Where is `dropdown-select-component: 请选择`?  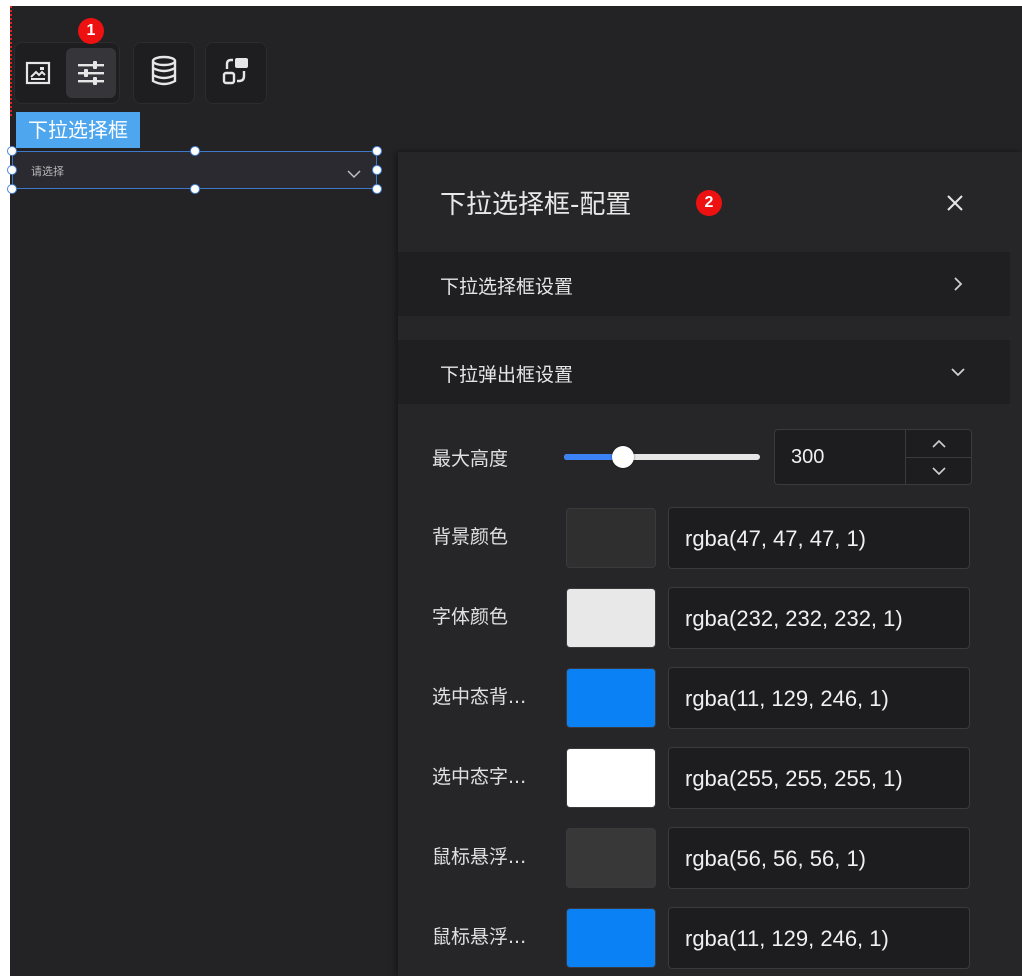 dropdown-select-component: 请选择 is located at coordinates (194, 170).